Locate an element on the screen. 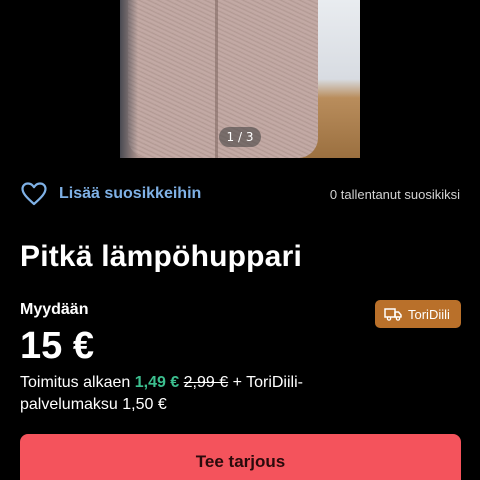 Image resolution: width=480 pixels, height=480 pixels. photo-fold is located at coordinates (216, 79).